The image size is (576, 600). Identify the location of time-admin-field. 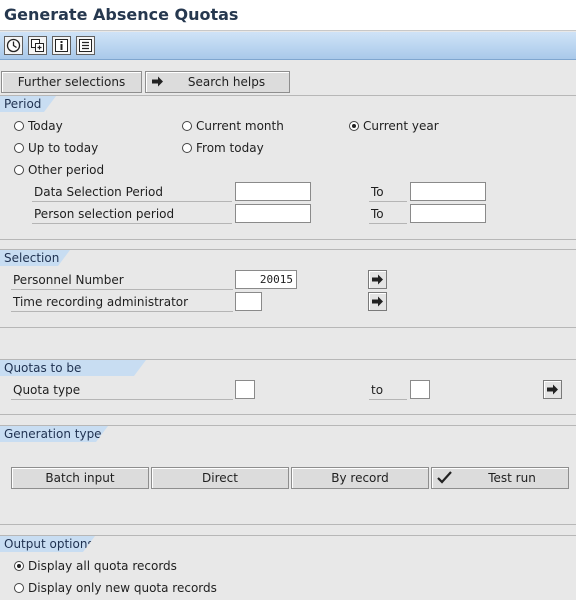
(248, 301).